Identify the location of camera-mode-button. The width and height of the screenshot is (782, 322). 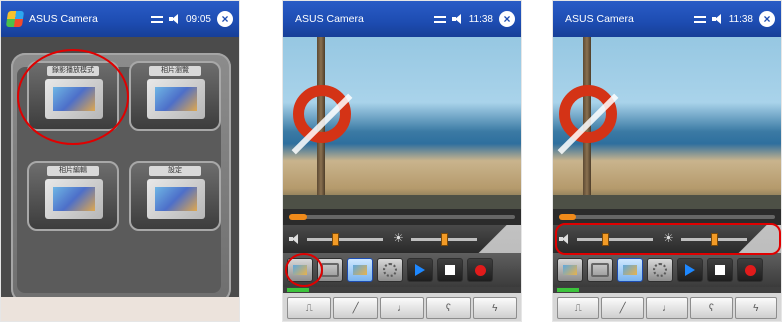
(600, 270).